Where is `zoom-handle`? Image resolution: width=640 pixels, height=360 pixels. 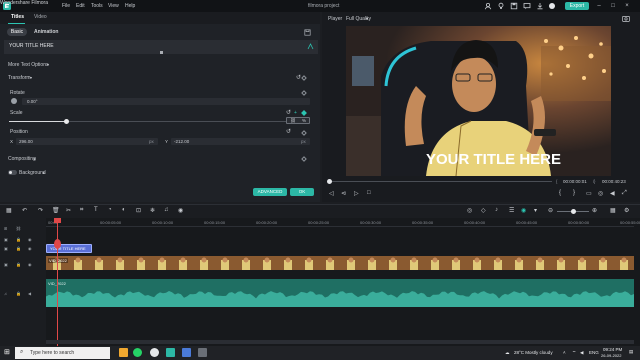
zoom-handle is located at coordinates (573, 211).